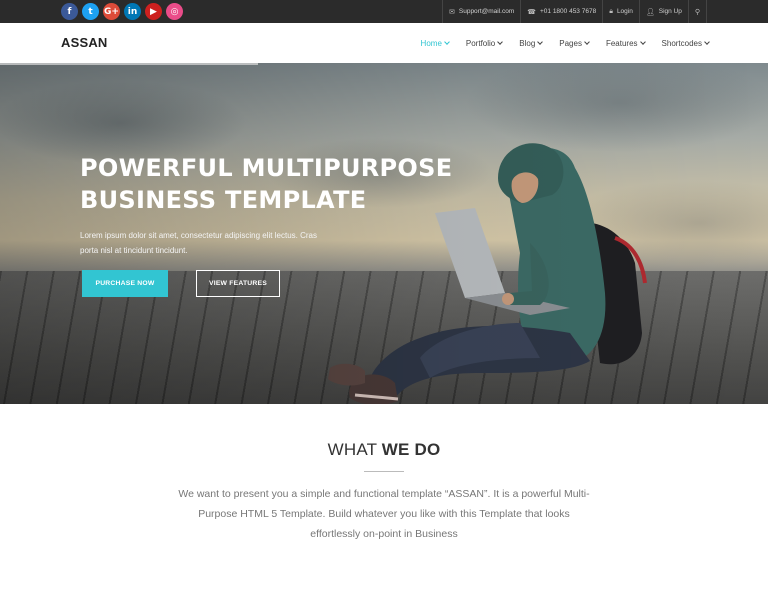 The width and height of the screenshot is (768, 600). Describe the element at coordinates (90, 11) in the screenshot. I see `twitter-icon: t` at that location.